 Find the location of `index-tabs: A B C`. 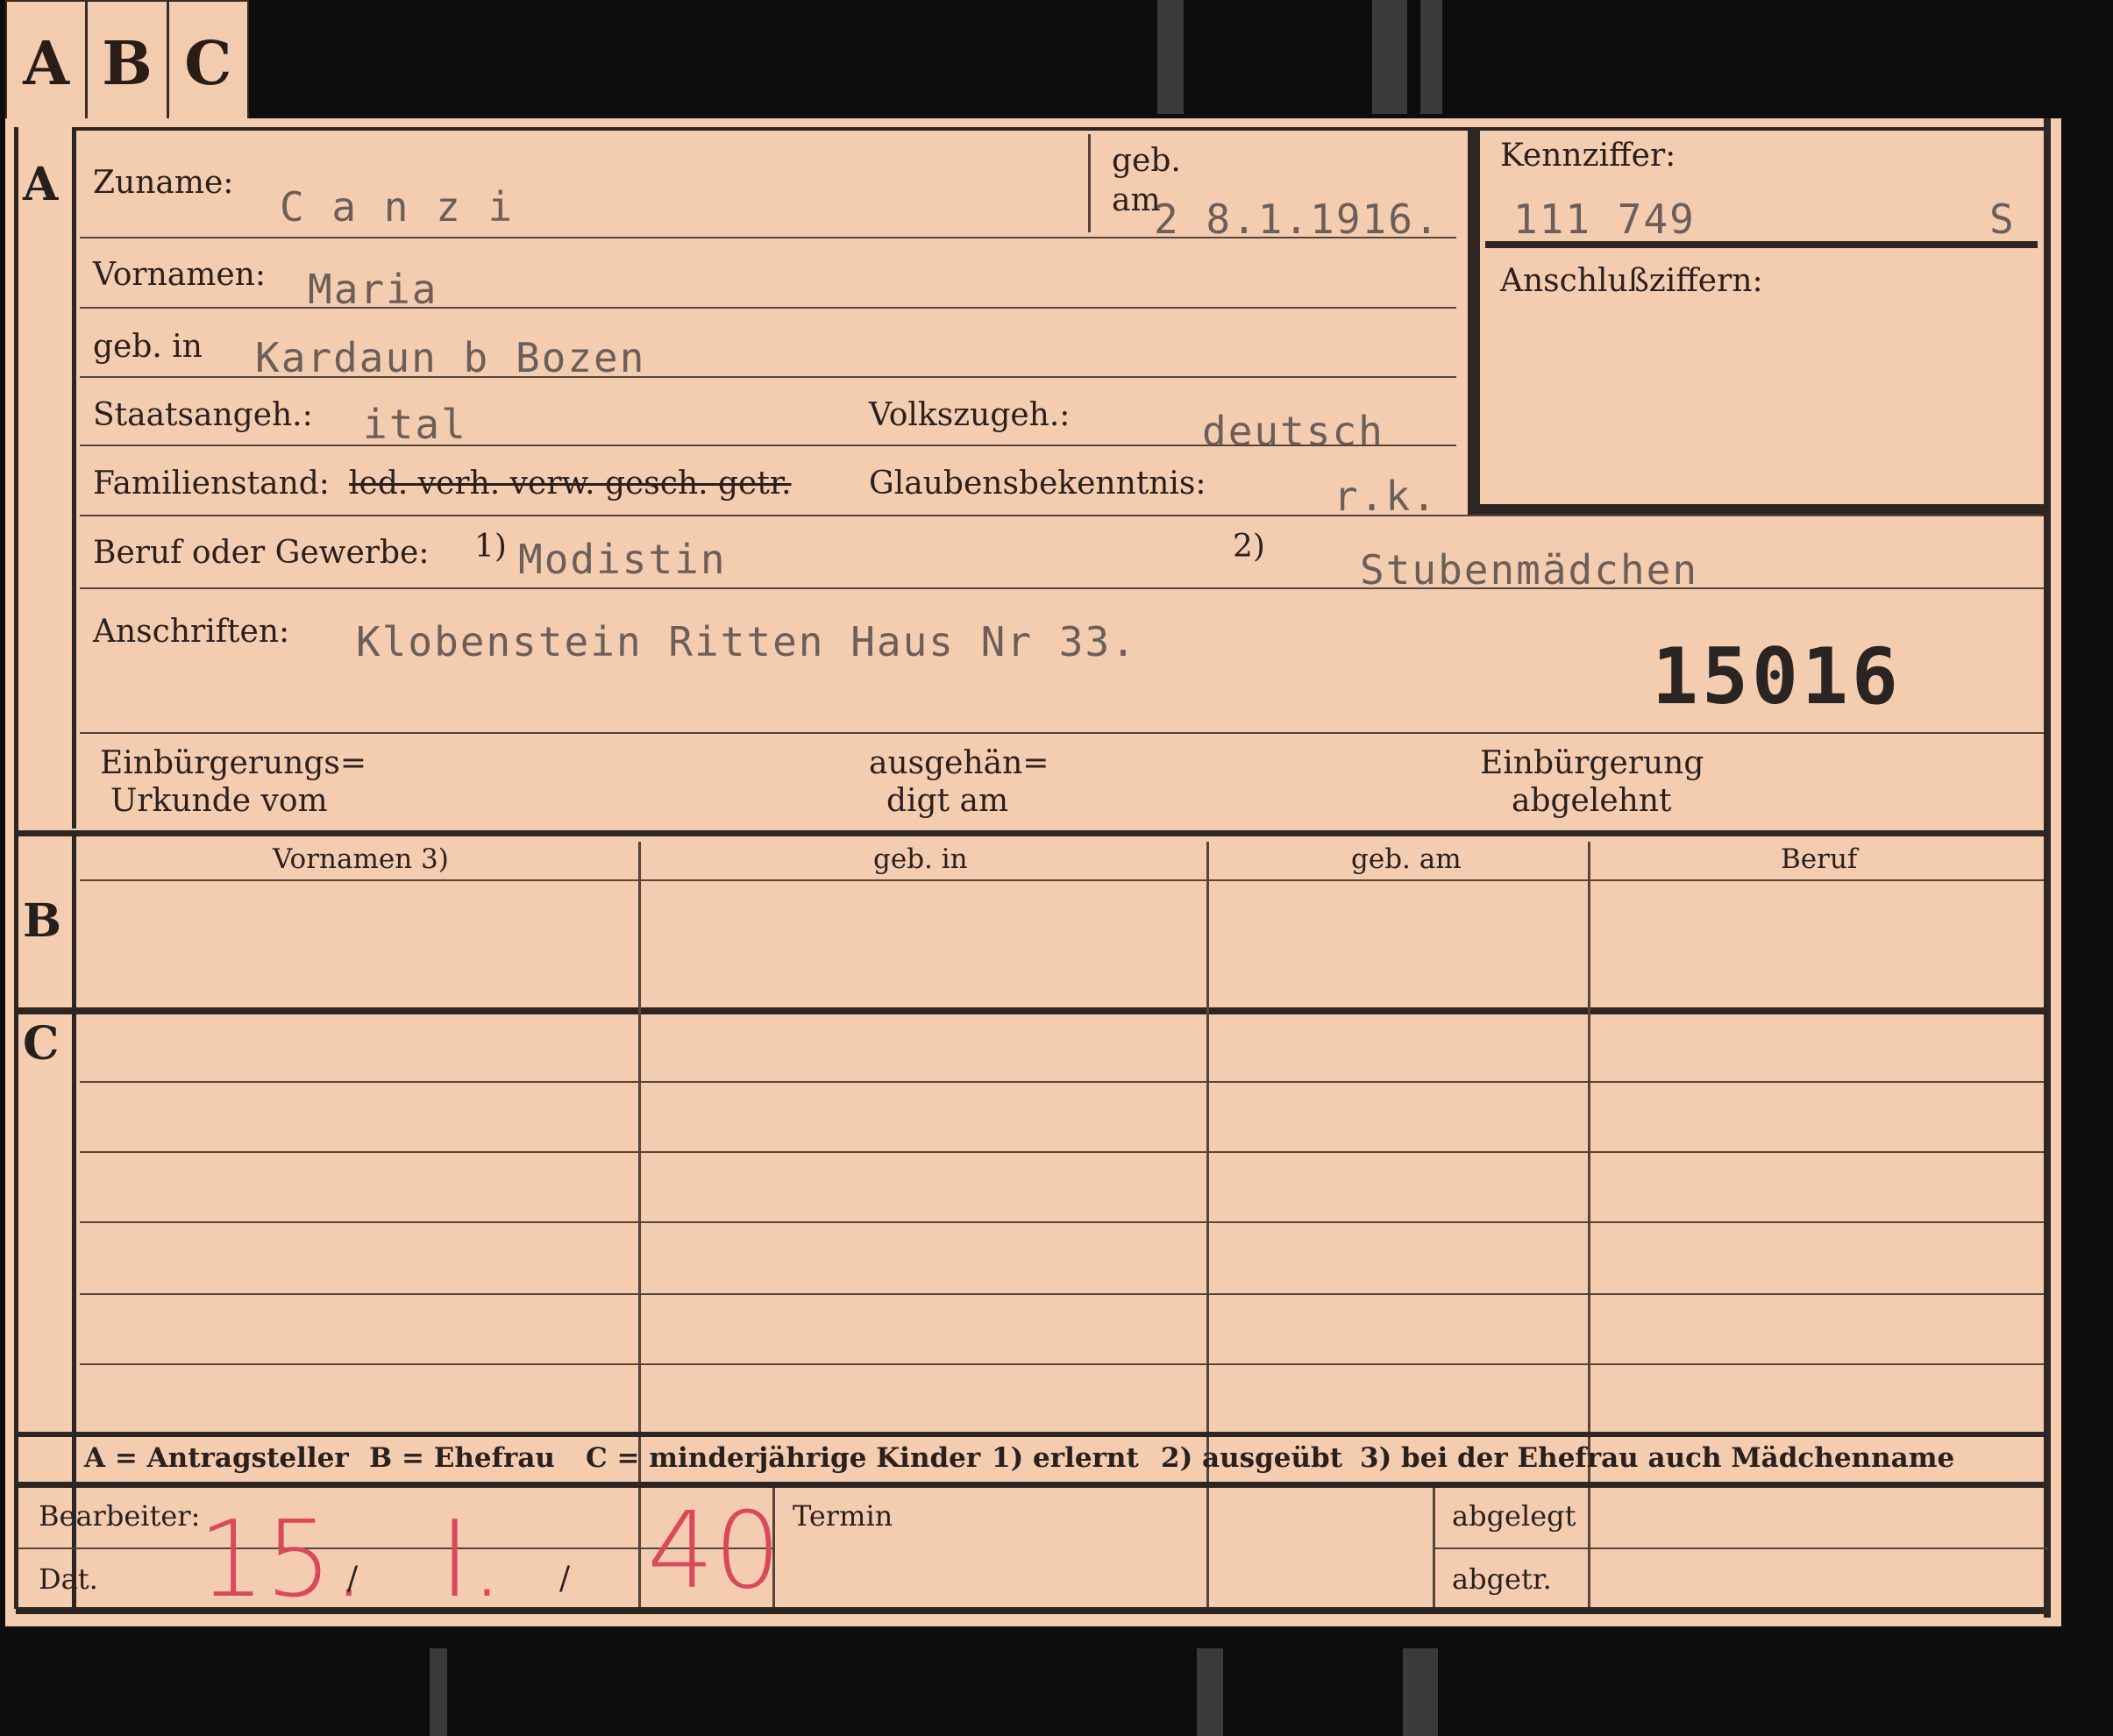

index-tabs: A B C is located at coordinates (127, 63).